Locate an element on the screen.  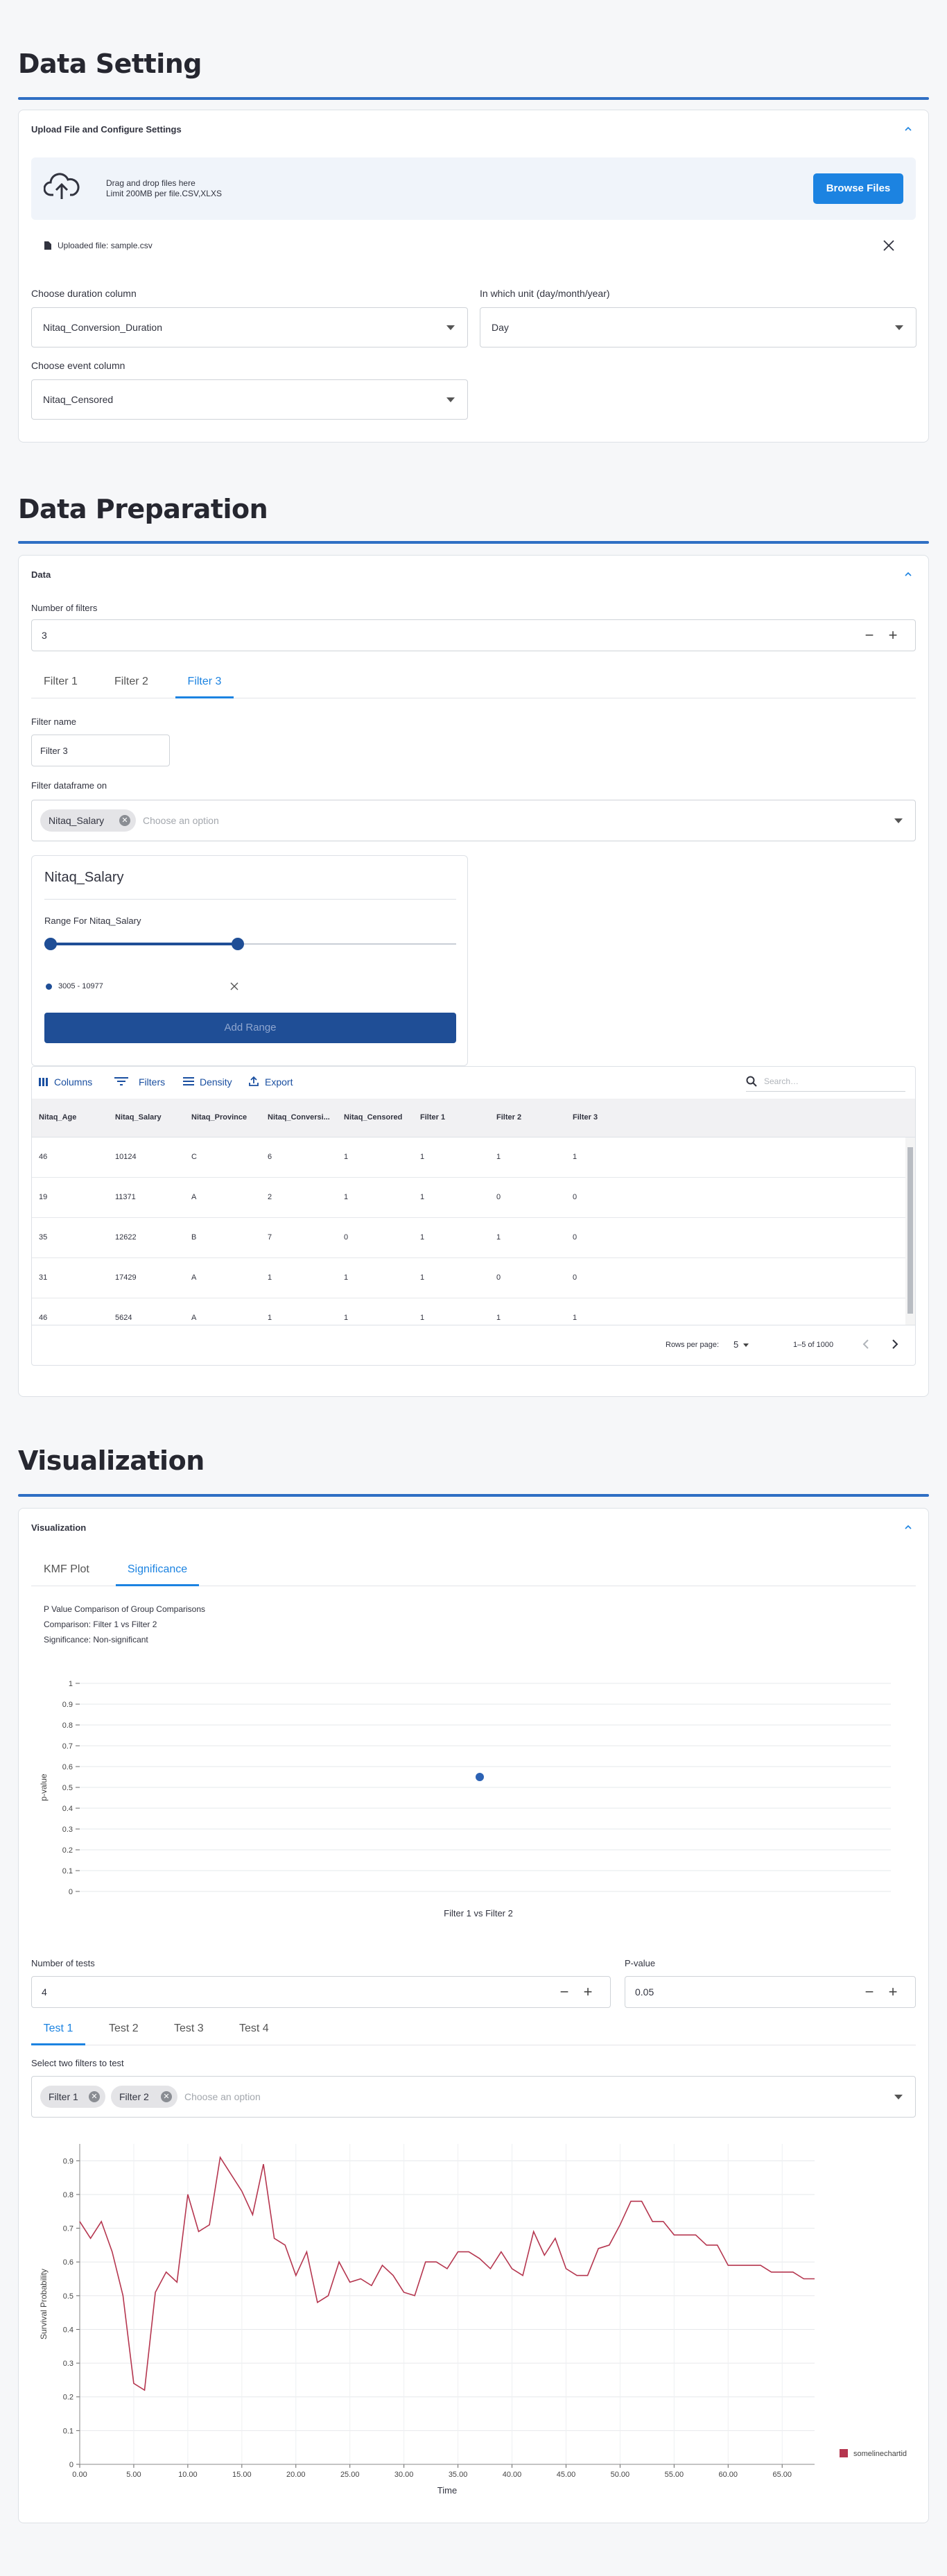
tab-filter-2: Filter 2 is located at coordinates (131, 684).